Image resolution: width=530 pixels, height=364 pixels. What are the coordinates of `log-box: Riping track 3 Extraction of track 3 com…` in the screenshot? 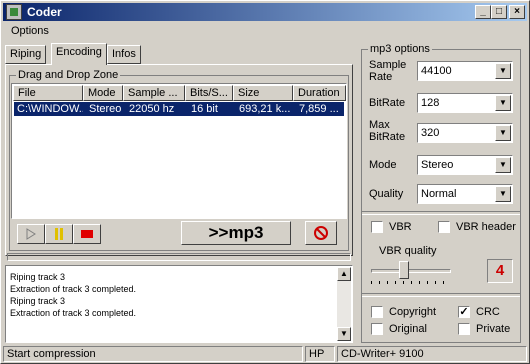 It's located at (179, 304).